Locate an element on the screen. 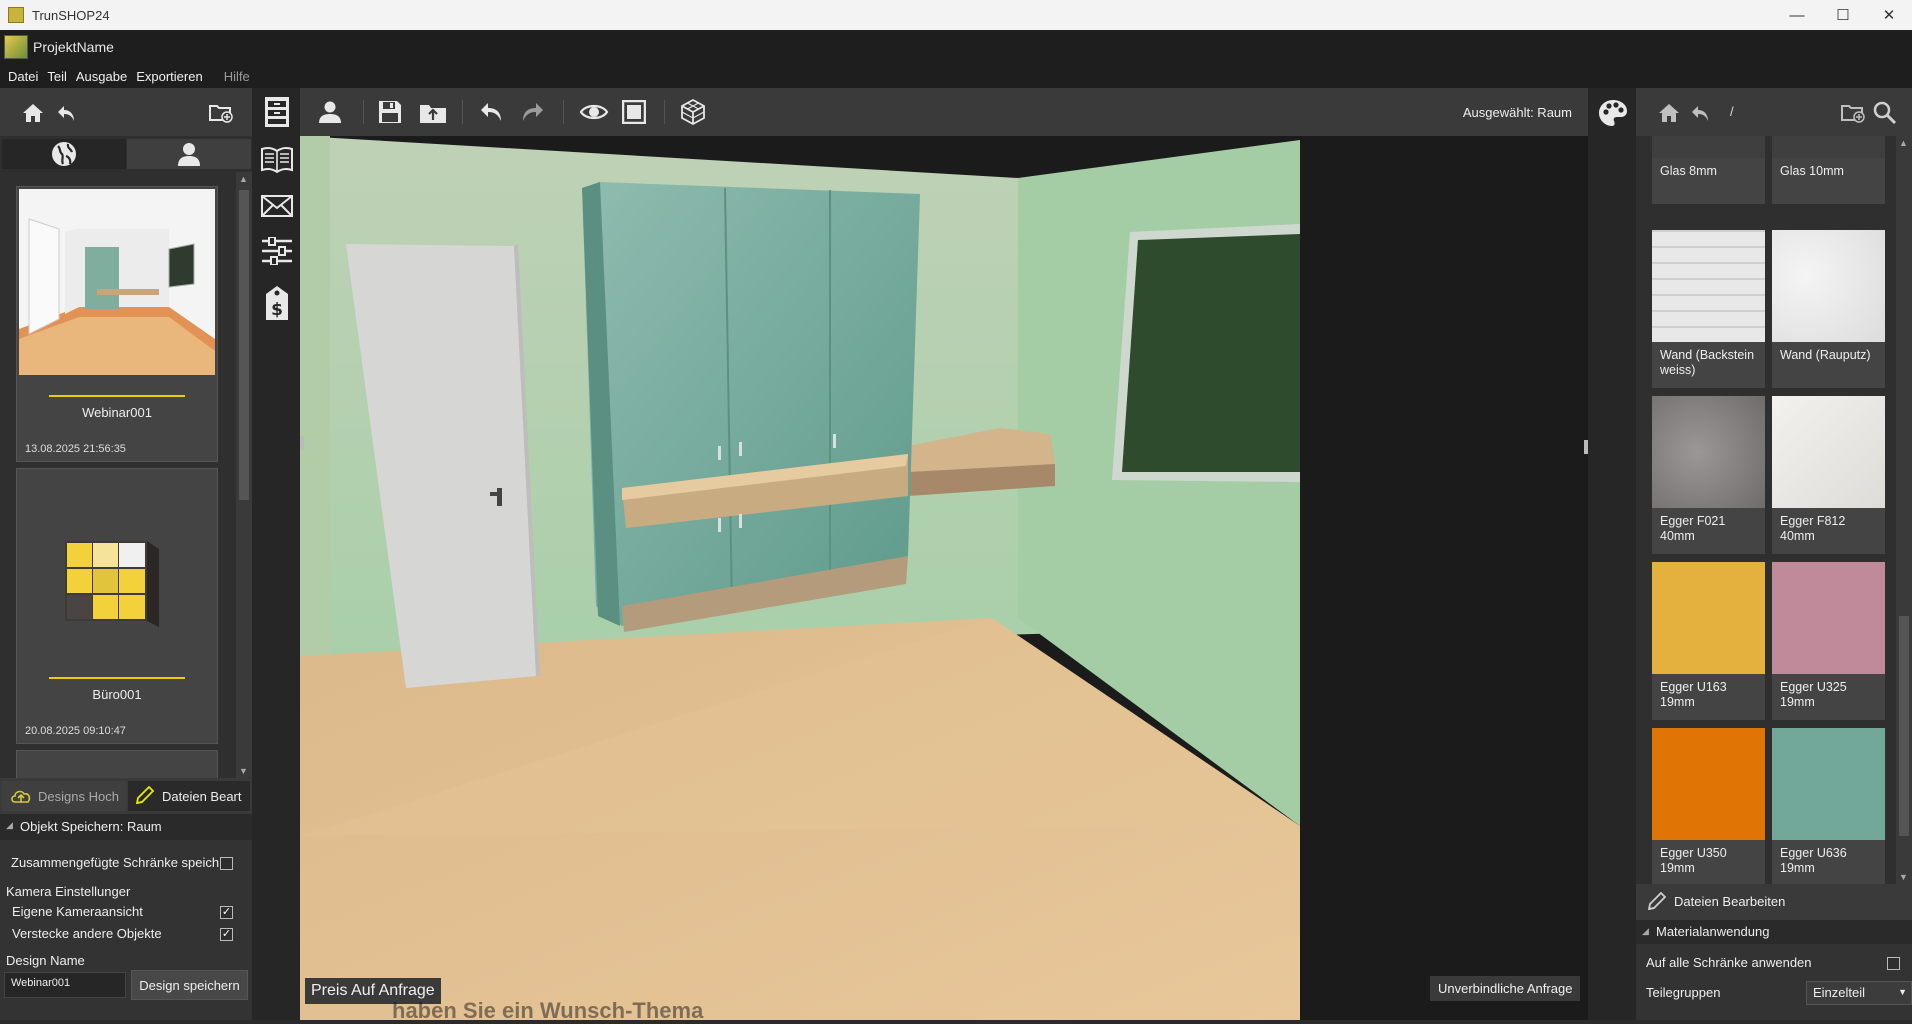  save-icon is located at coordinates (390, 112).